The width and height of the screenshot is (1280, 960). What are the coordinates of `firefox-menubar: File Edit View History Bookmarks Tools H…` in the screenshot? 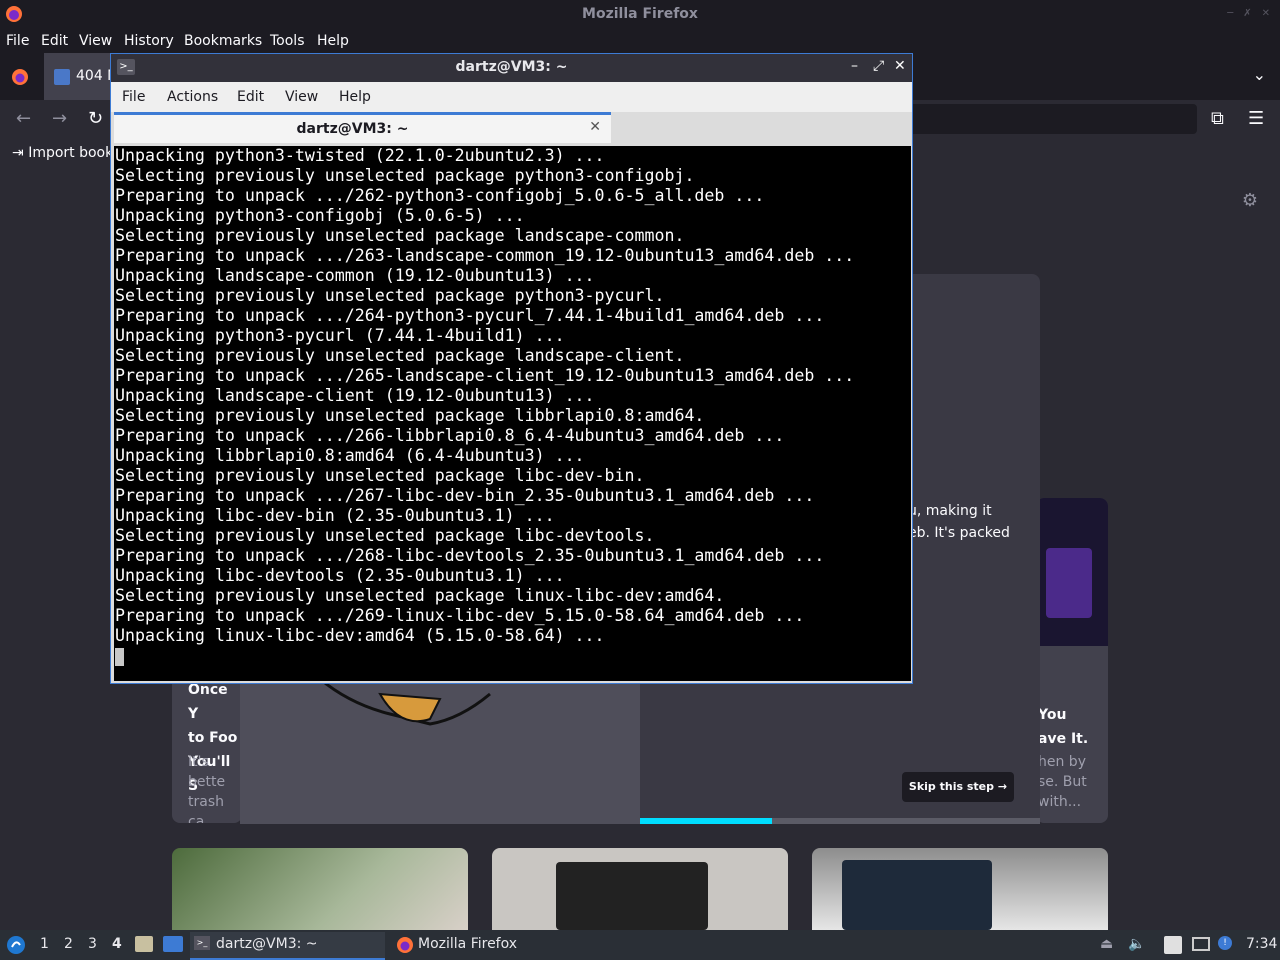 It's located at (640, 41).